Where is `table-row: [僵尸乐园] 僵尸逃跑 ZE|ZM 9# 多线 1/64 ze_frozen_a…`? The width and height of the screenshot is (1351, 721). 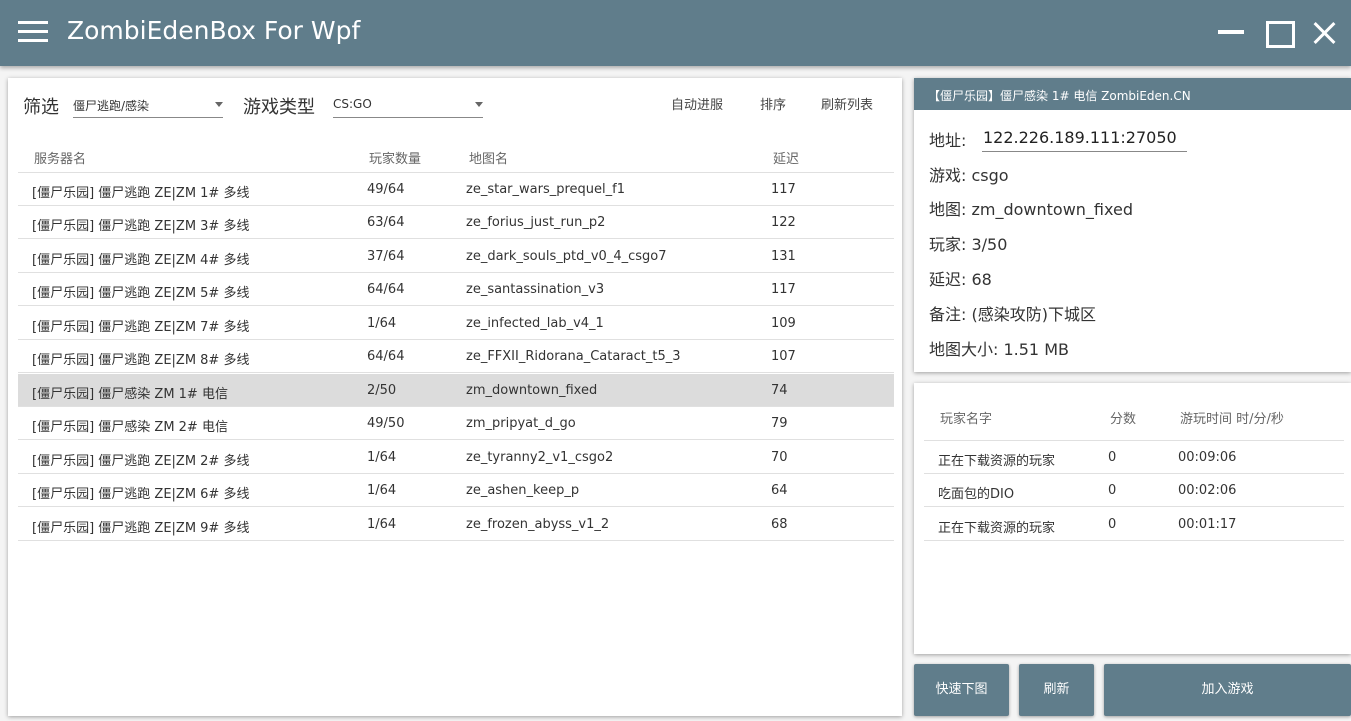
table-row: [僵尸乐园] 僵尸逃跑 ZE|ZM 9# 多线 1/64 ze_frozen_a… is located at coordinates (456, 524).